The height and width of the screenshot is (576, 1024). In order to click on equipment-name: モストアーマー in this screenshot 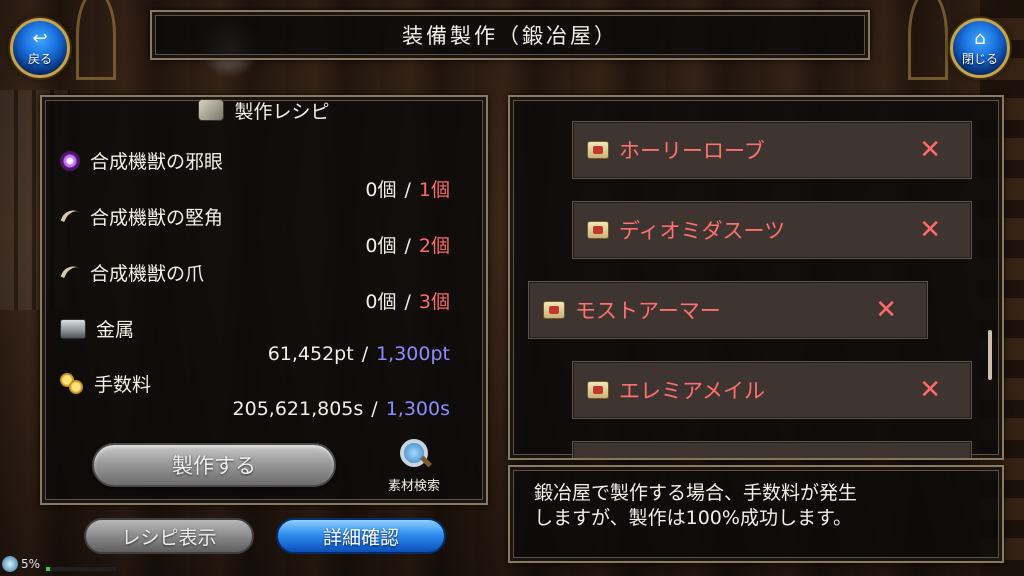, I will do `click(648, 311)`.